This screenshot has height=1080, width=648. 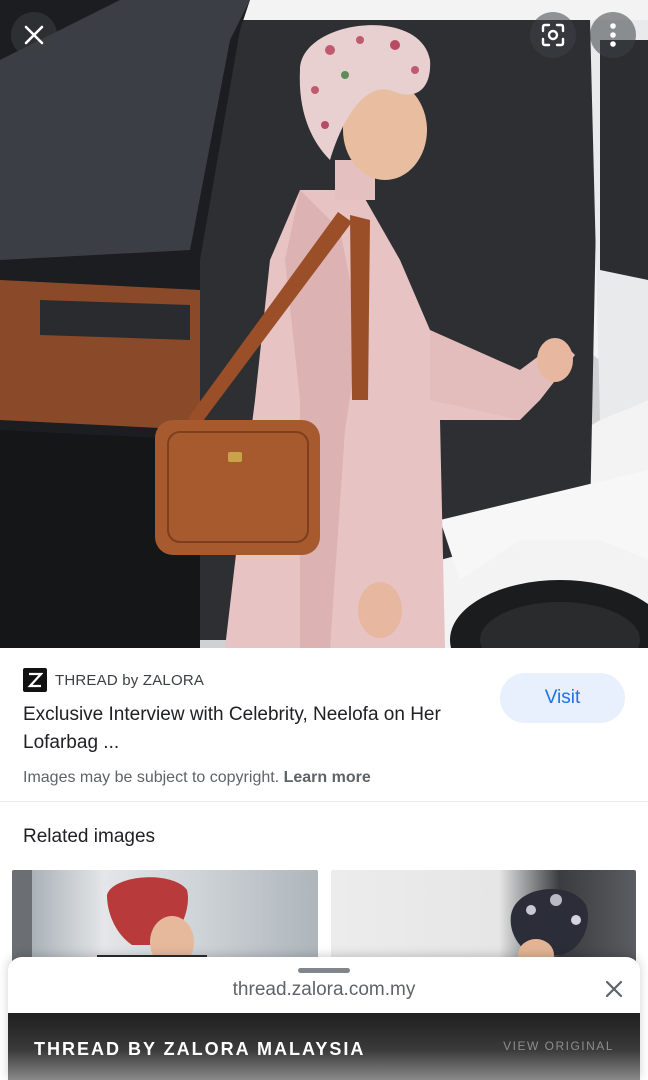 I want to click on view-original-link: VIEW ORIGINAL, so click(x=558, y=1046).